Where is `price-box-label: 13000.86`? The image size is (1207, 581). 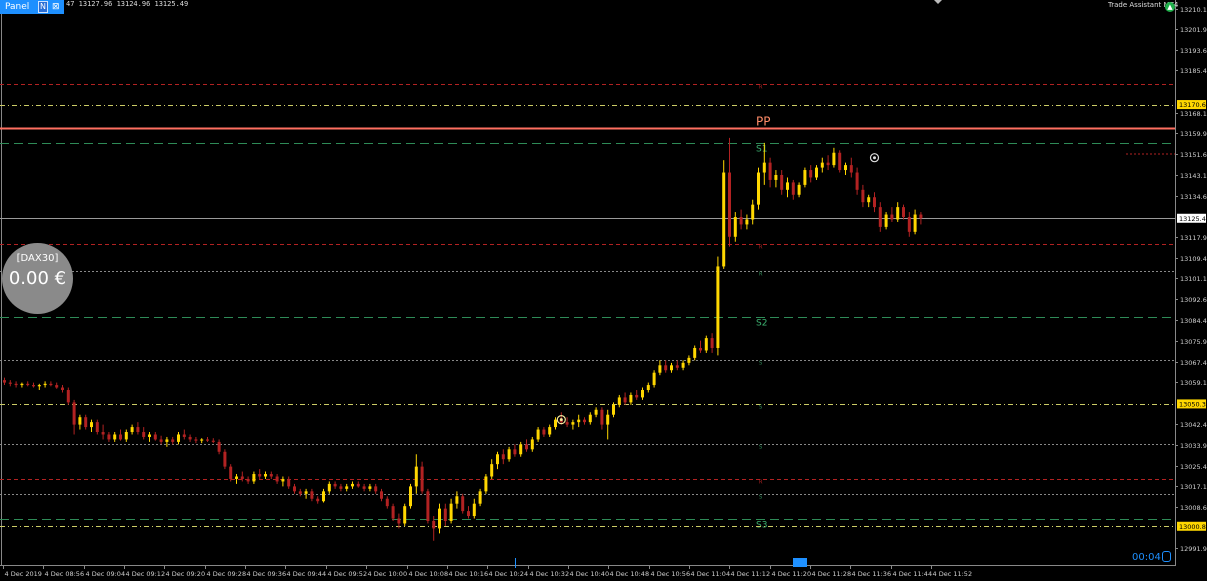
price-box-label: 13000.86 is located at coordinates (1193, 527).